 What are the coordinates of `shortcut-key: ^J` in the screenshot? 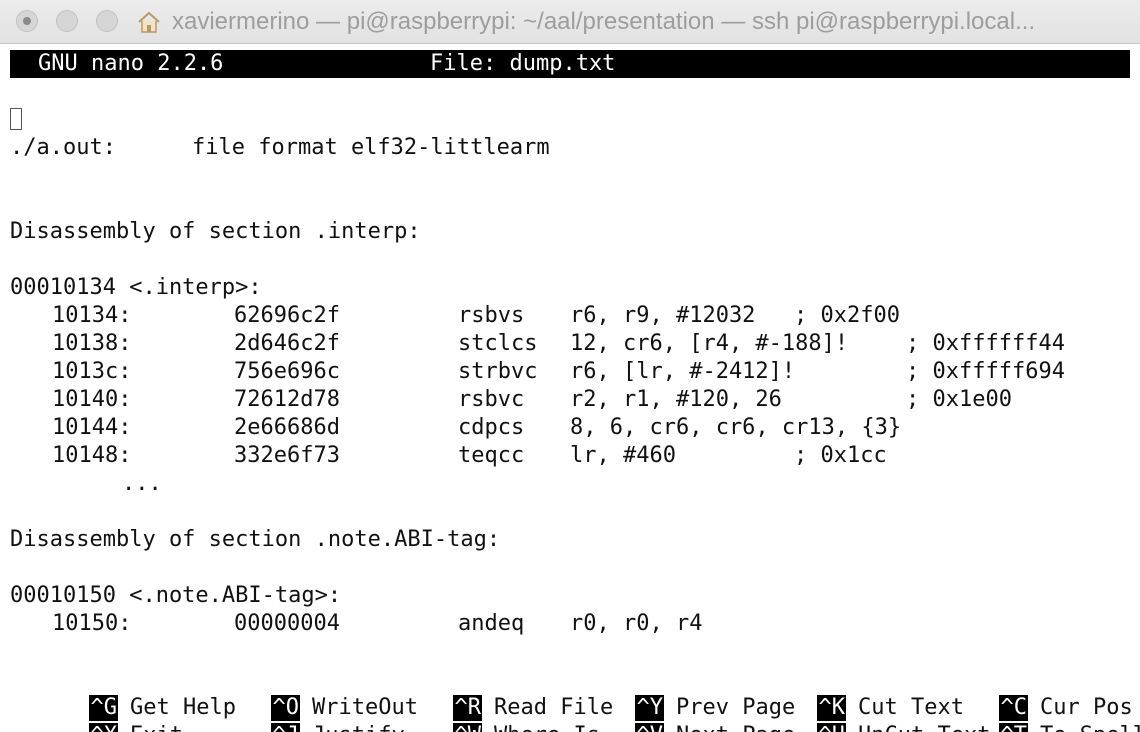 It's located at (285, 727).